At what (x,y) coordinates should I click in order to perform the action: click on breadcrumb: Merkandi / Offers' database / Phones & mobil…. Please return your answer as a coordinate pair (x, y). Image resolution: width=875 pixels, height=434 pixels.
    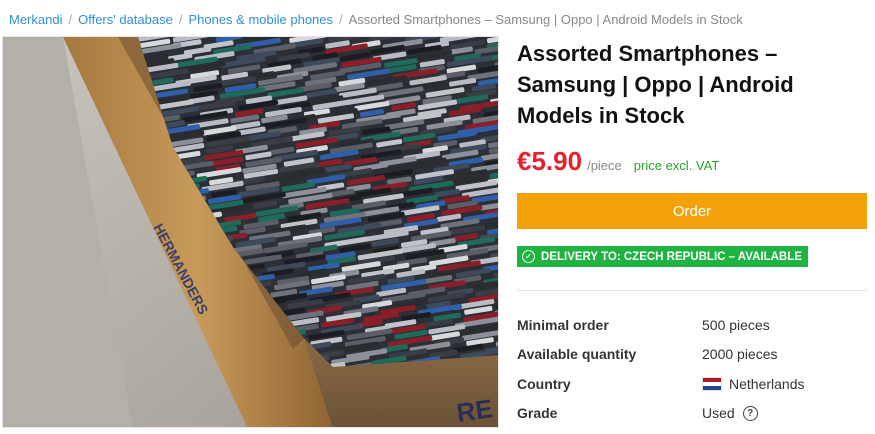
    Looking at the image, I should click on (376, 19).